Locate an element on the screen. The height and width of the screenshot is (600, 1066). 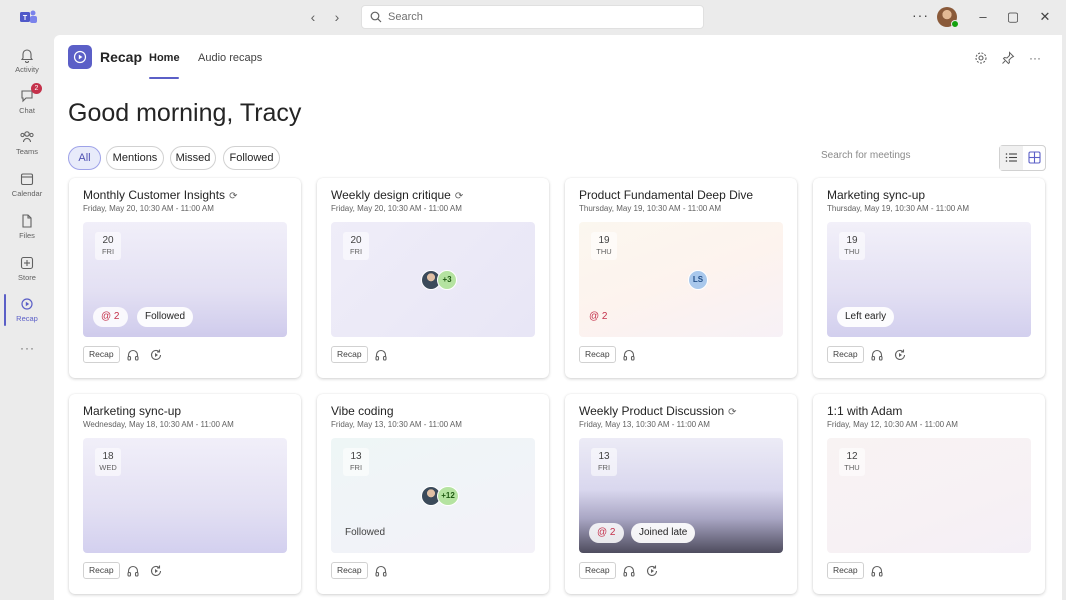
global-search is located at coordinates (532, 17).